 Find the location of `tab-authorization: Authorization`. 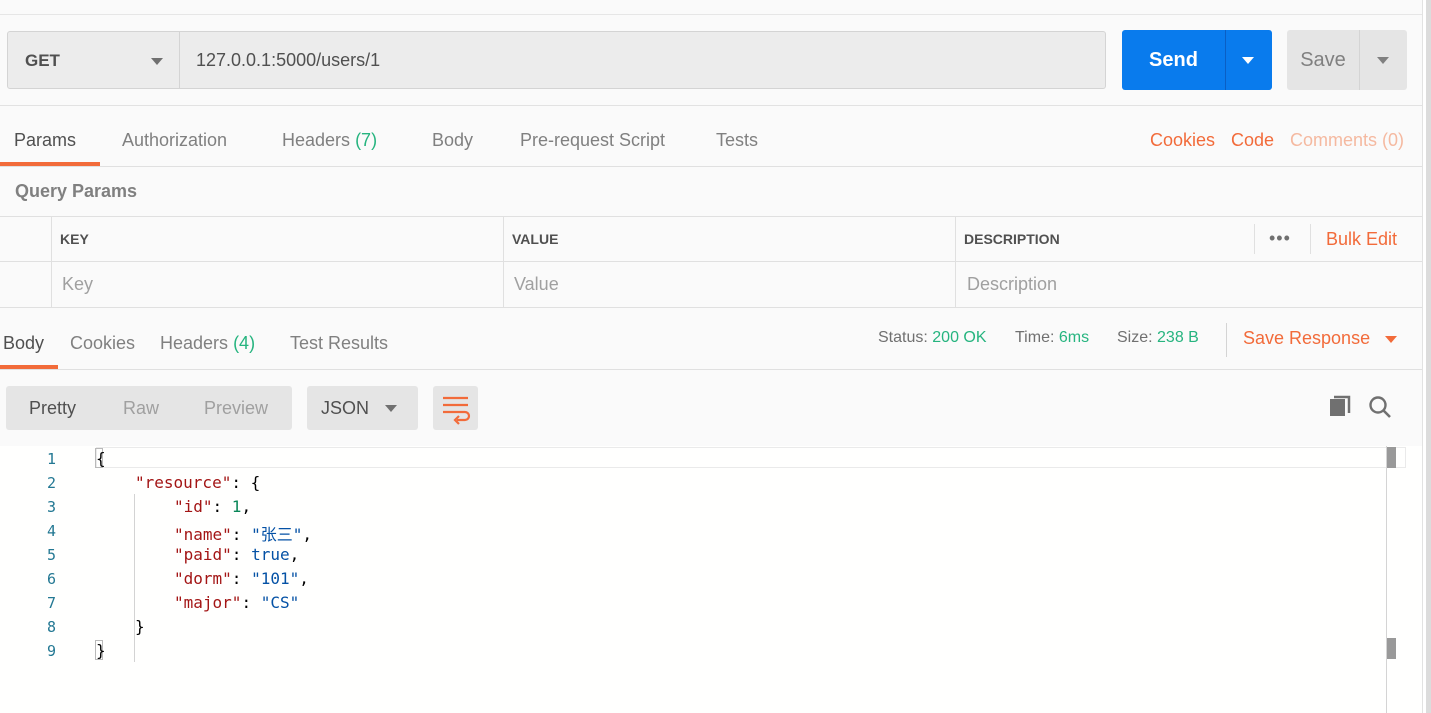

tab-authorization: Authorization is located at coordinates (174, 140).